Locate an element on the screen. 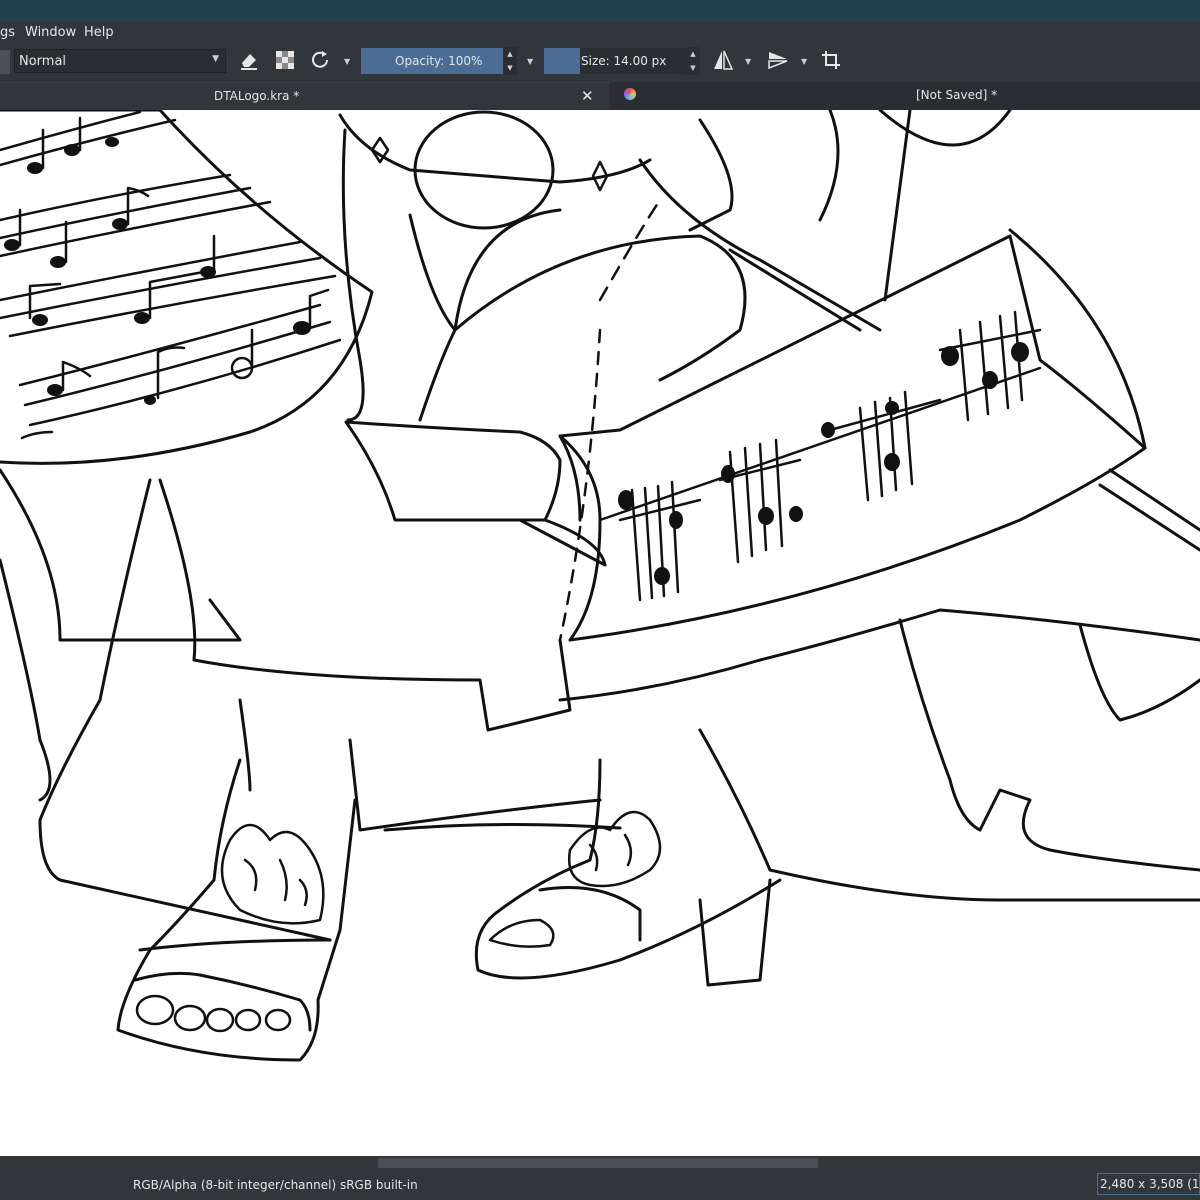  tab-dtalogo: DTALogo.kra * ✕ is located at coordinates (305, 96).